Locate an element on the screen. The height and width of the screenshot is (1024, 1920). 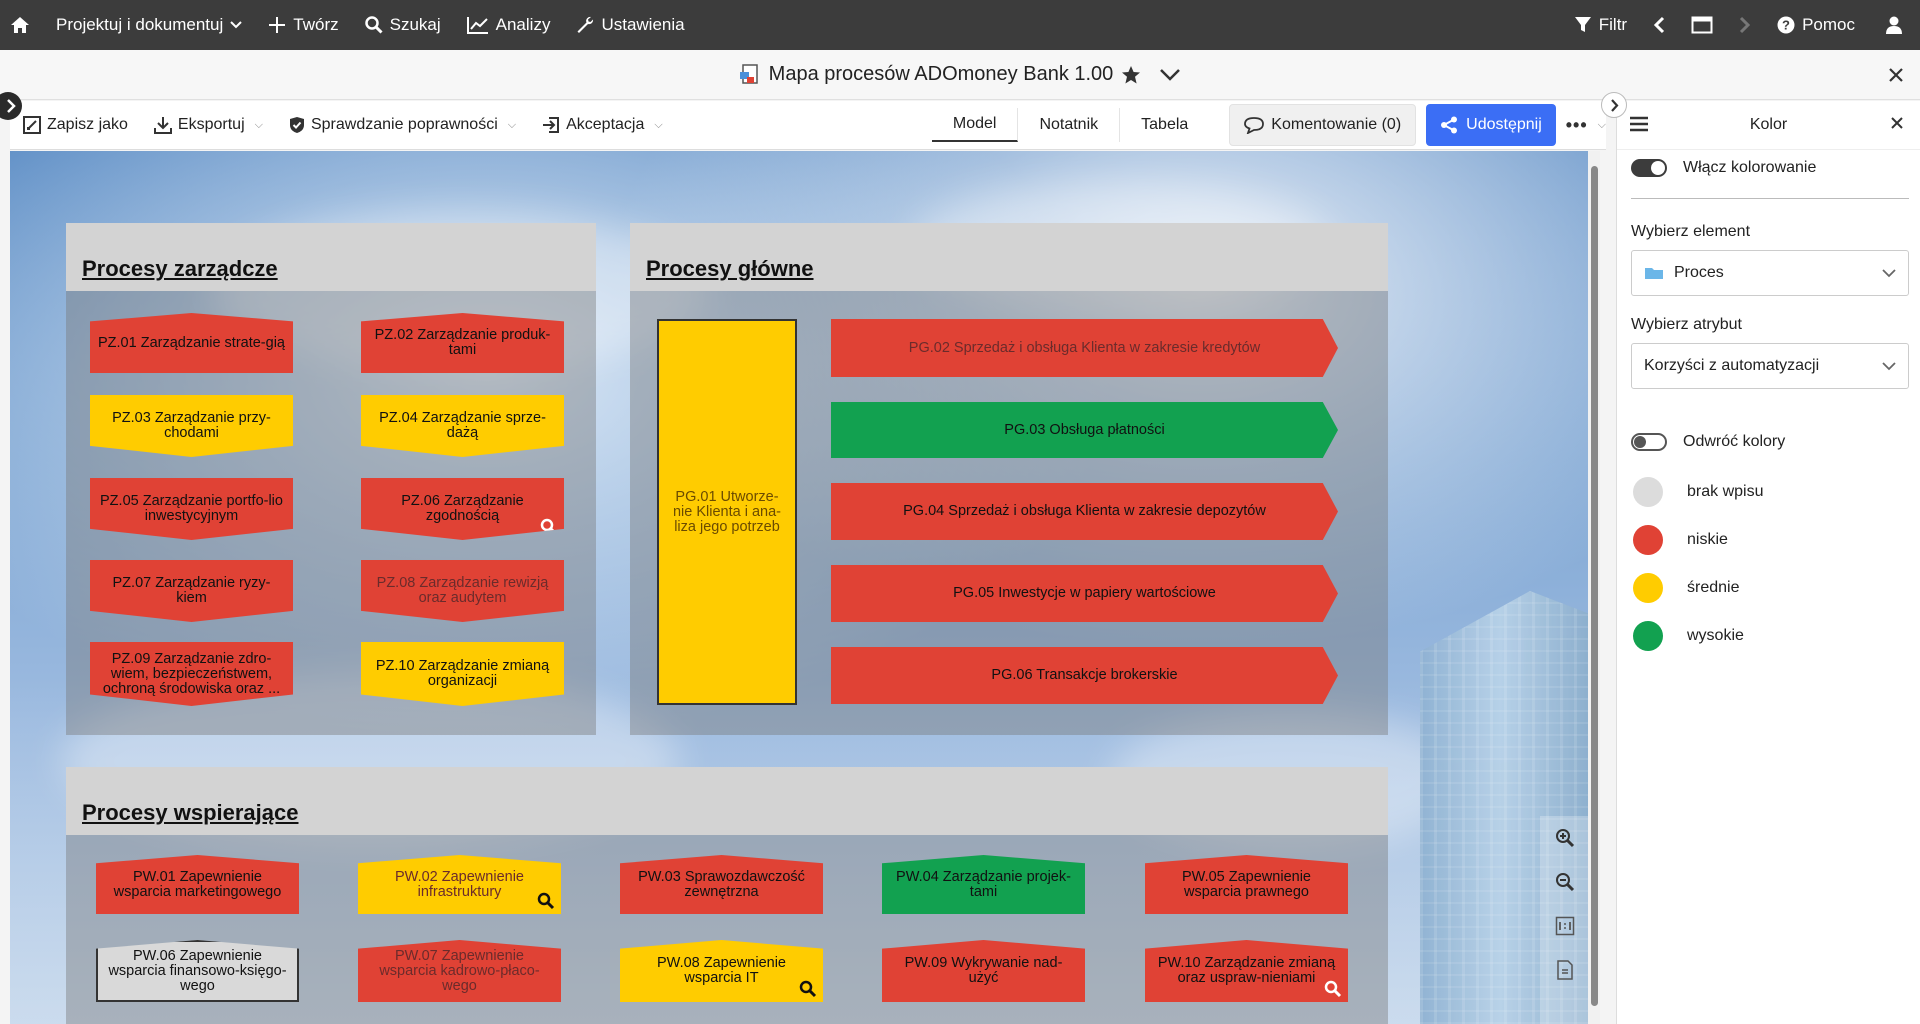
canvas-vertical-scrollbar is located at coordinates (1594, 587).